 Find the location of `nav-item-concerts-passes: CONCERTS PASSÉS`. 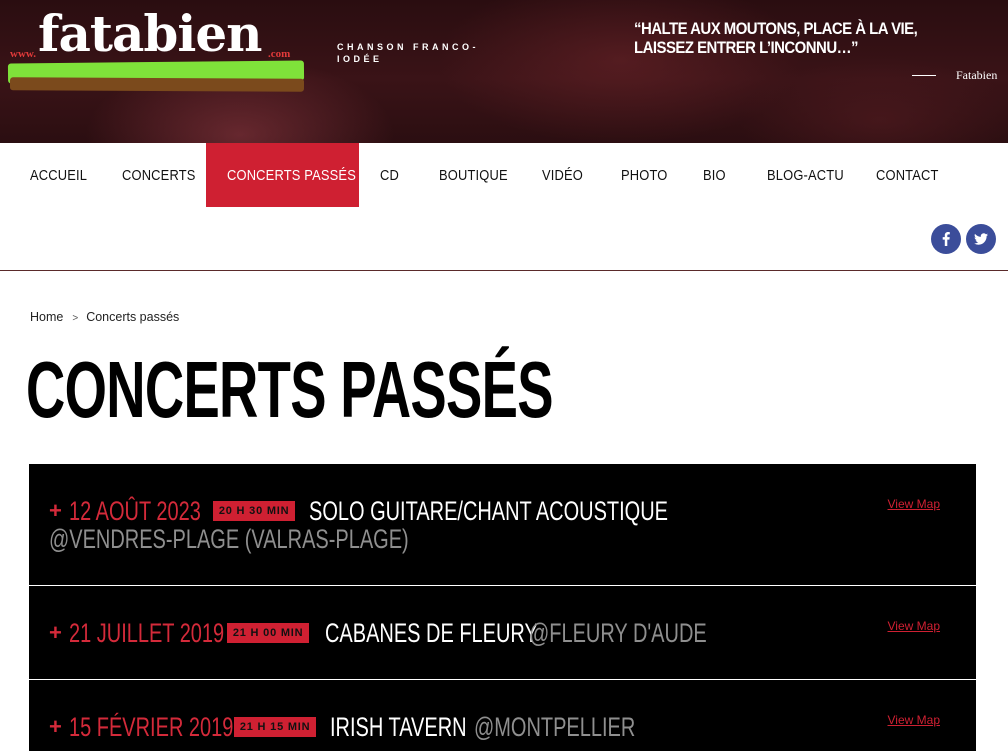

nav-item-concerts-passes: CONCERTS PASSÉS is located at coordinates (291, 175).